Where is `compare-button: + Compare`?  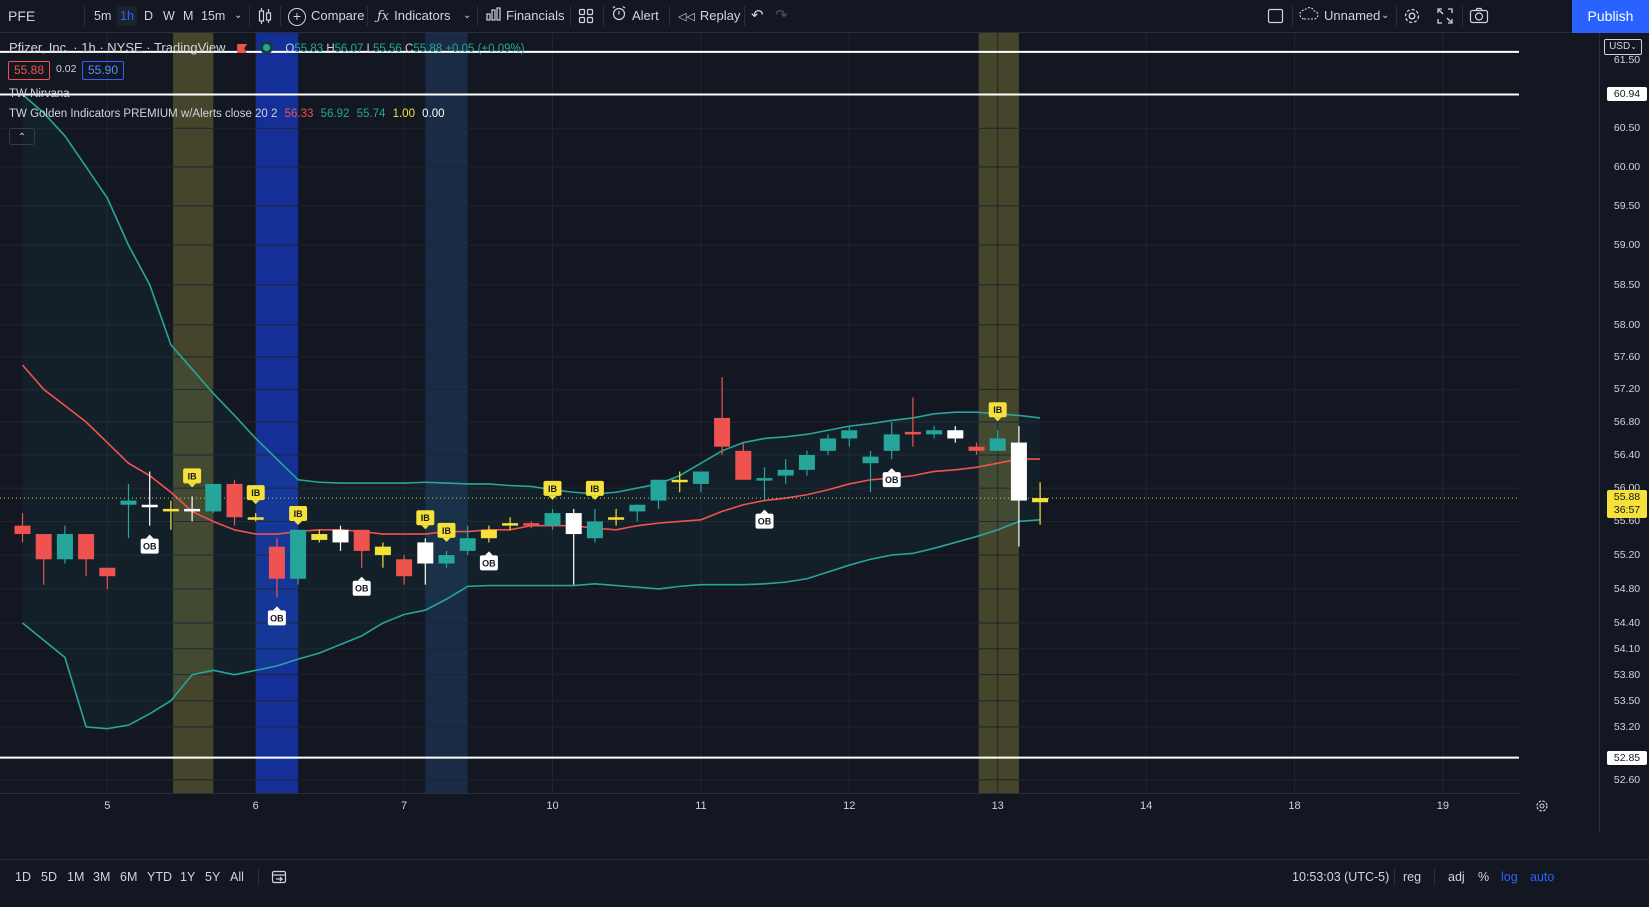 compare-button: + Compare is located at coordinates (326, 16).